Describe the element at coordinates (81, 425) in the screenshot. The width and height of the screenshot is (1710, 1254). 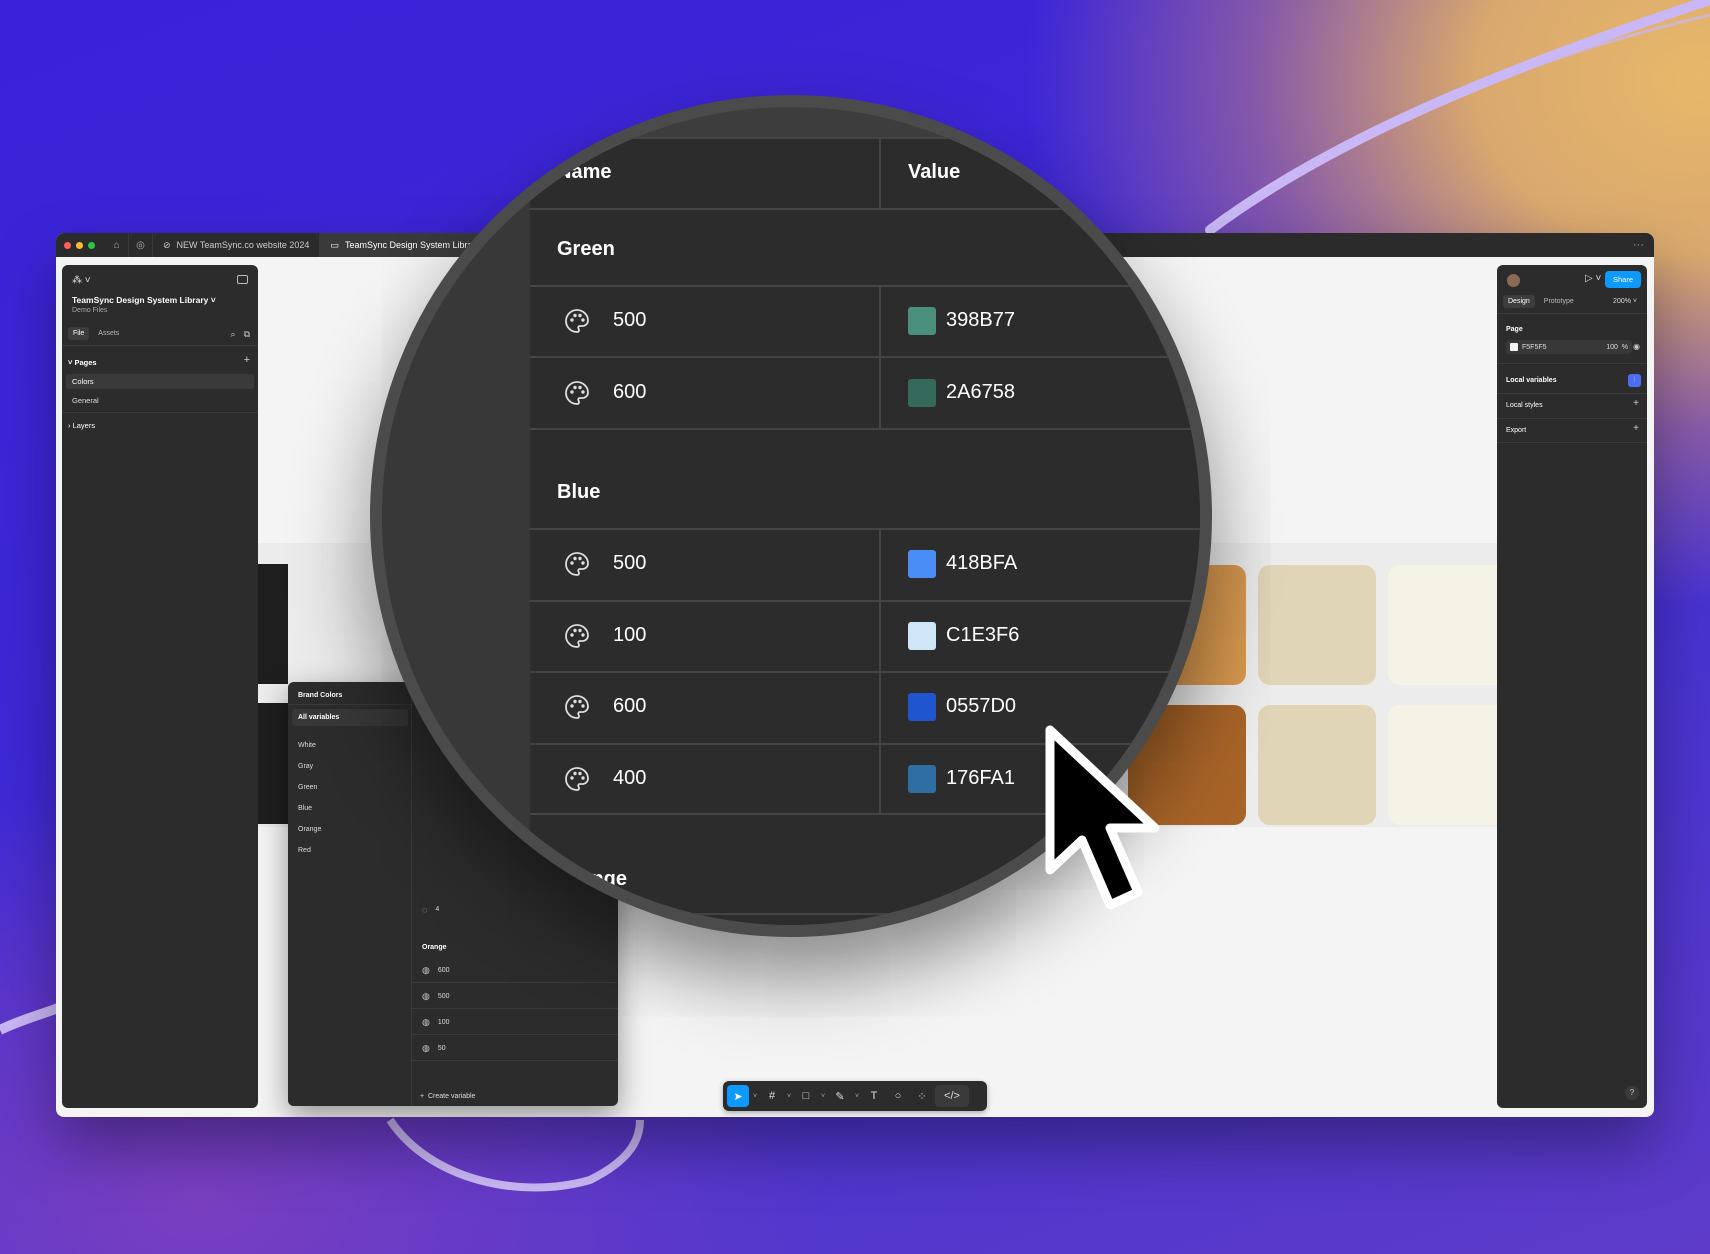
I see `layers-header: › Layers` at that location.